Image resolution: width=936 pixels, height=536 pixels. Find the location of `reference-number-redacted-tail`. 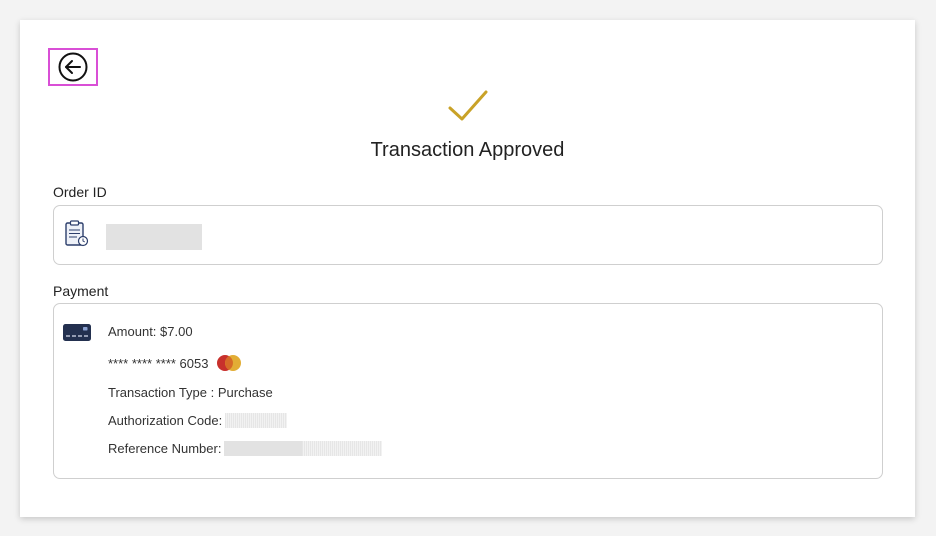

reference-number-redacted-tail is located at coordinates (342, 448).